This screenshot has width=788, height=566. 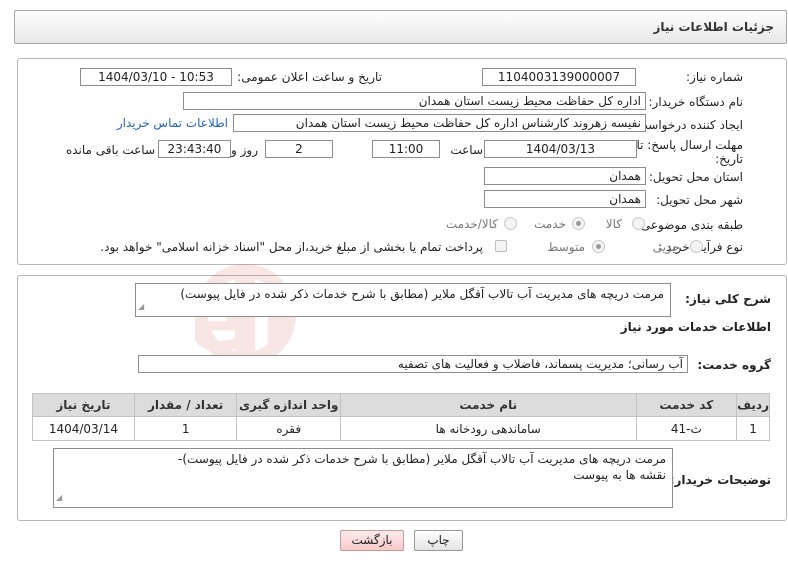 I want to click on city-field: همدان, so click(x=565, y=199).